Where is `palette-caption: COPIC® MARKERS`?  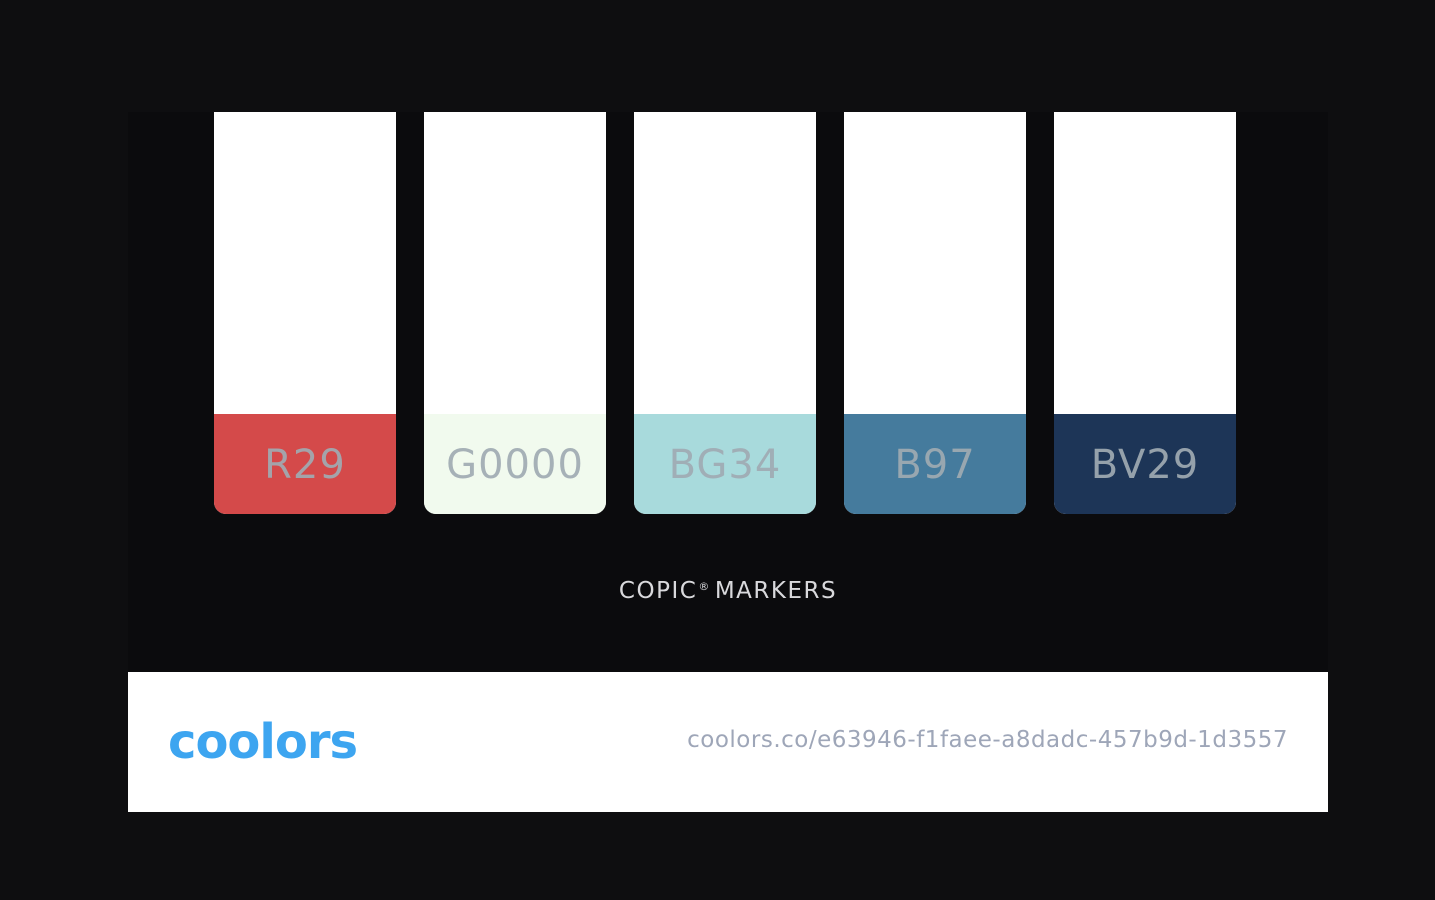 palette-caption: COPIC® MARKERS is located at coordinates (728, 591).